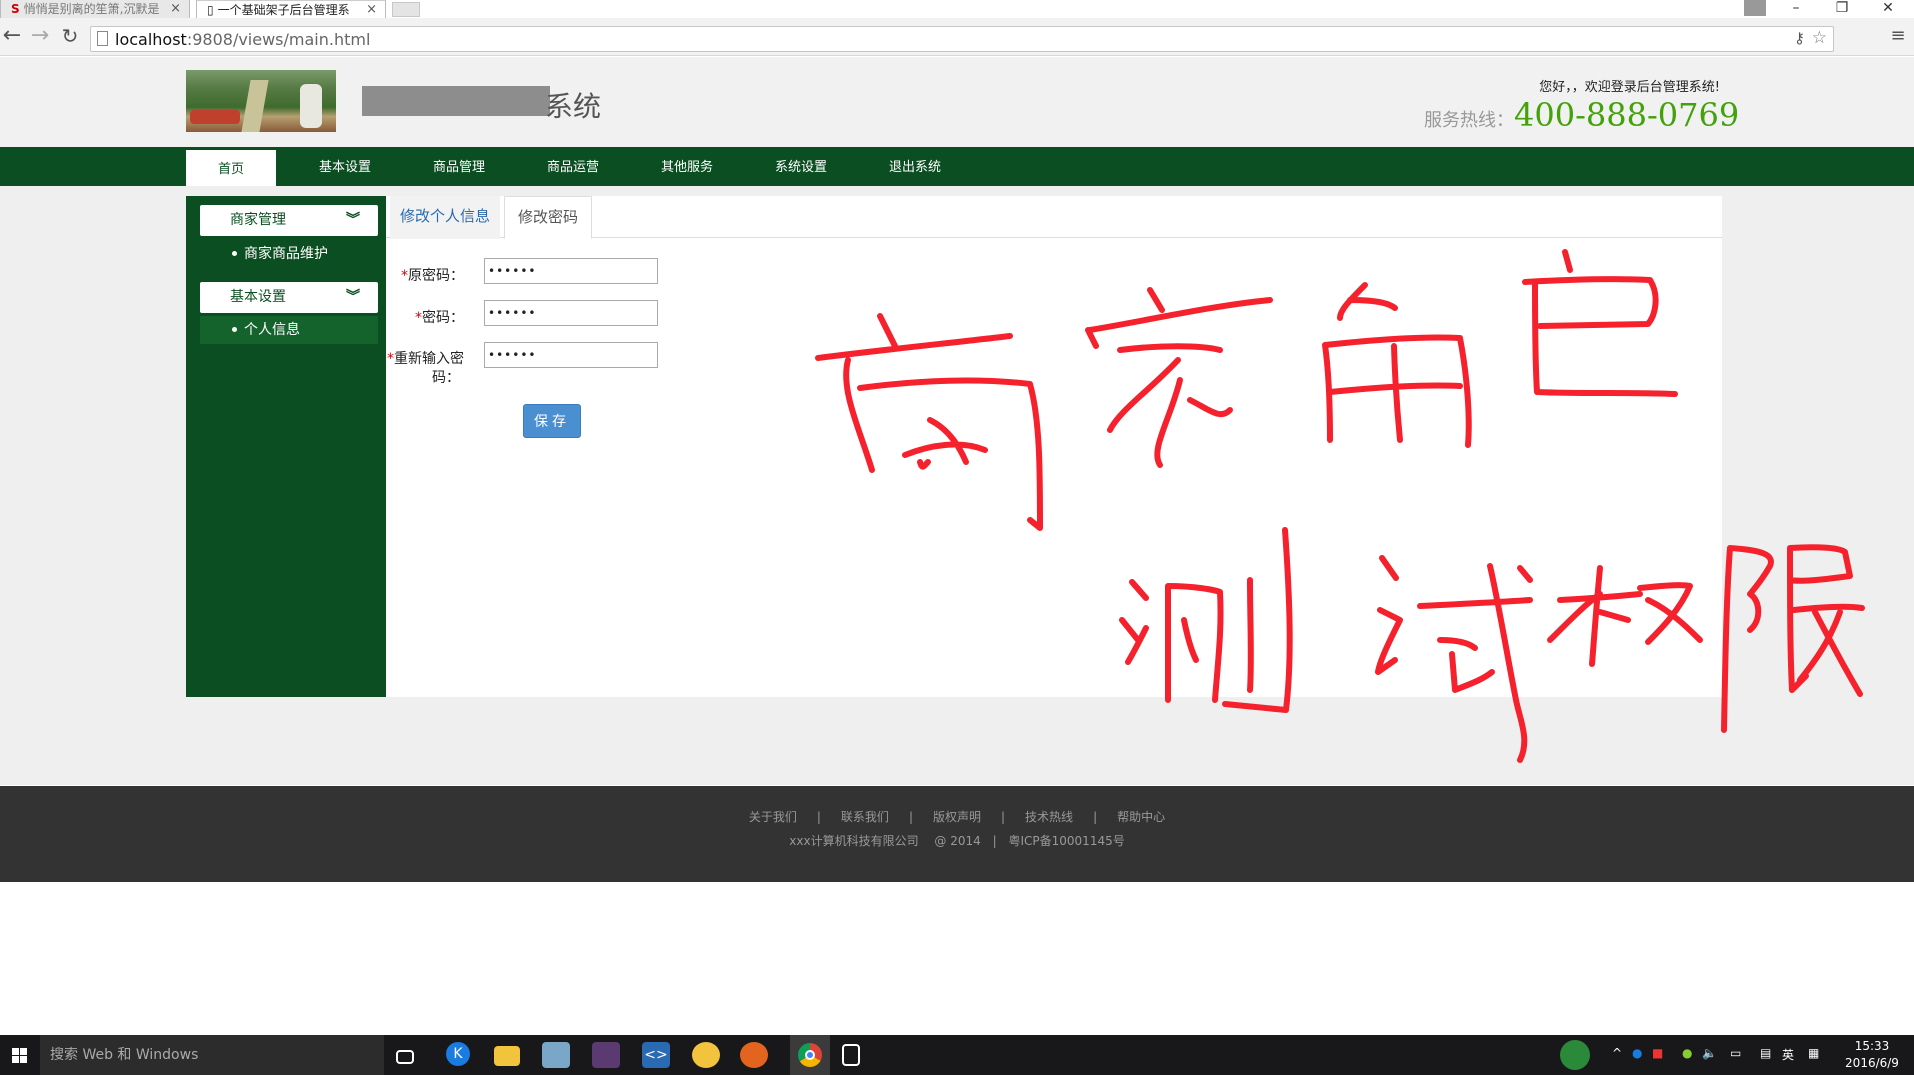 The width and height of the screenshot is (1914, 1075). I want to click on tab-edit-profile: 修改个人信息, so click(445, 217).